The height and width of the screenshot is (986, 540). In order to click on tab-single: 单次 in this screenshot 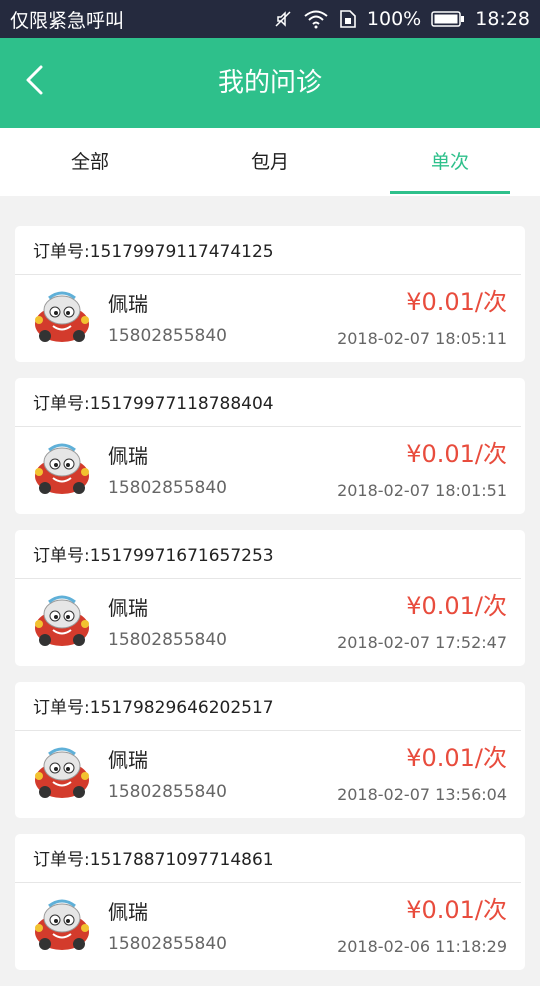, I will do `click(450, 162)`.